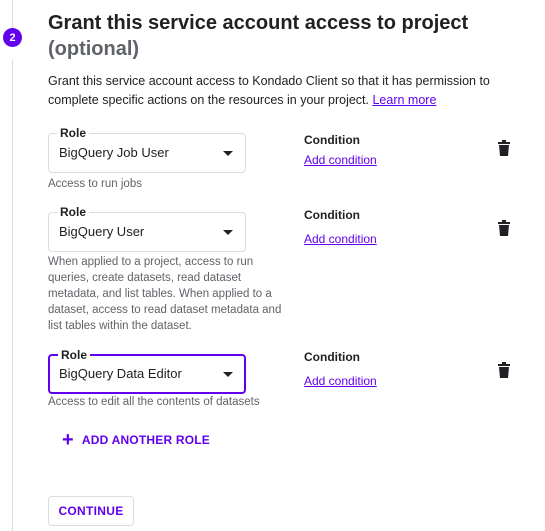 This screenshot has height=531, width=545. What do you see at coordinates (114, 152) in the screenshot?
I see `role-value: BigQuery Job User` at bounding box center [114, 152].